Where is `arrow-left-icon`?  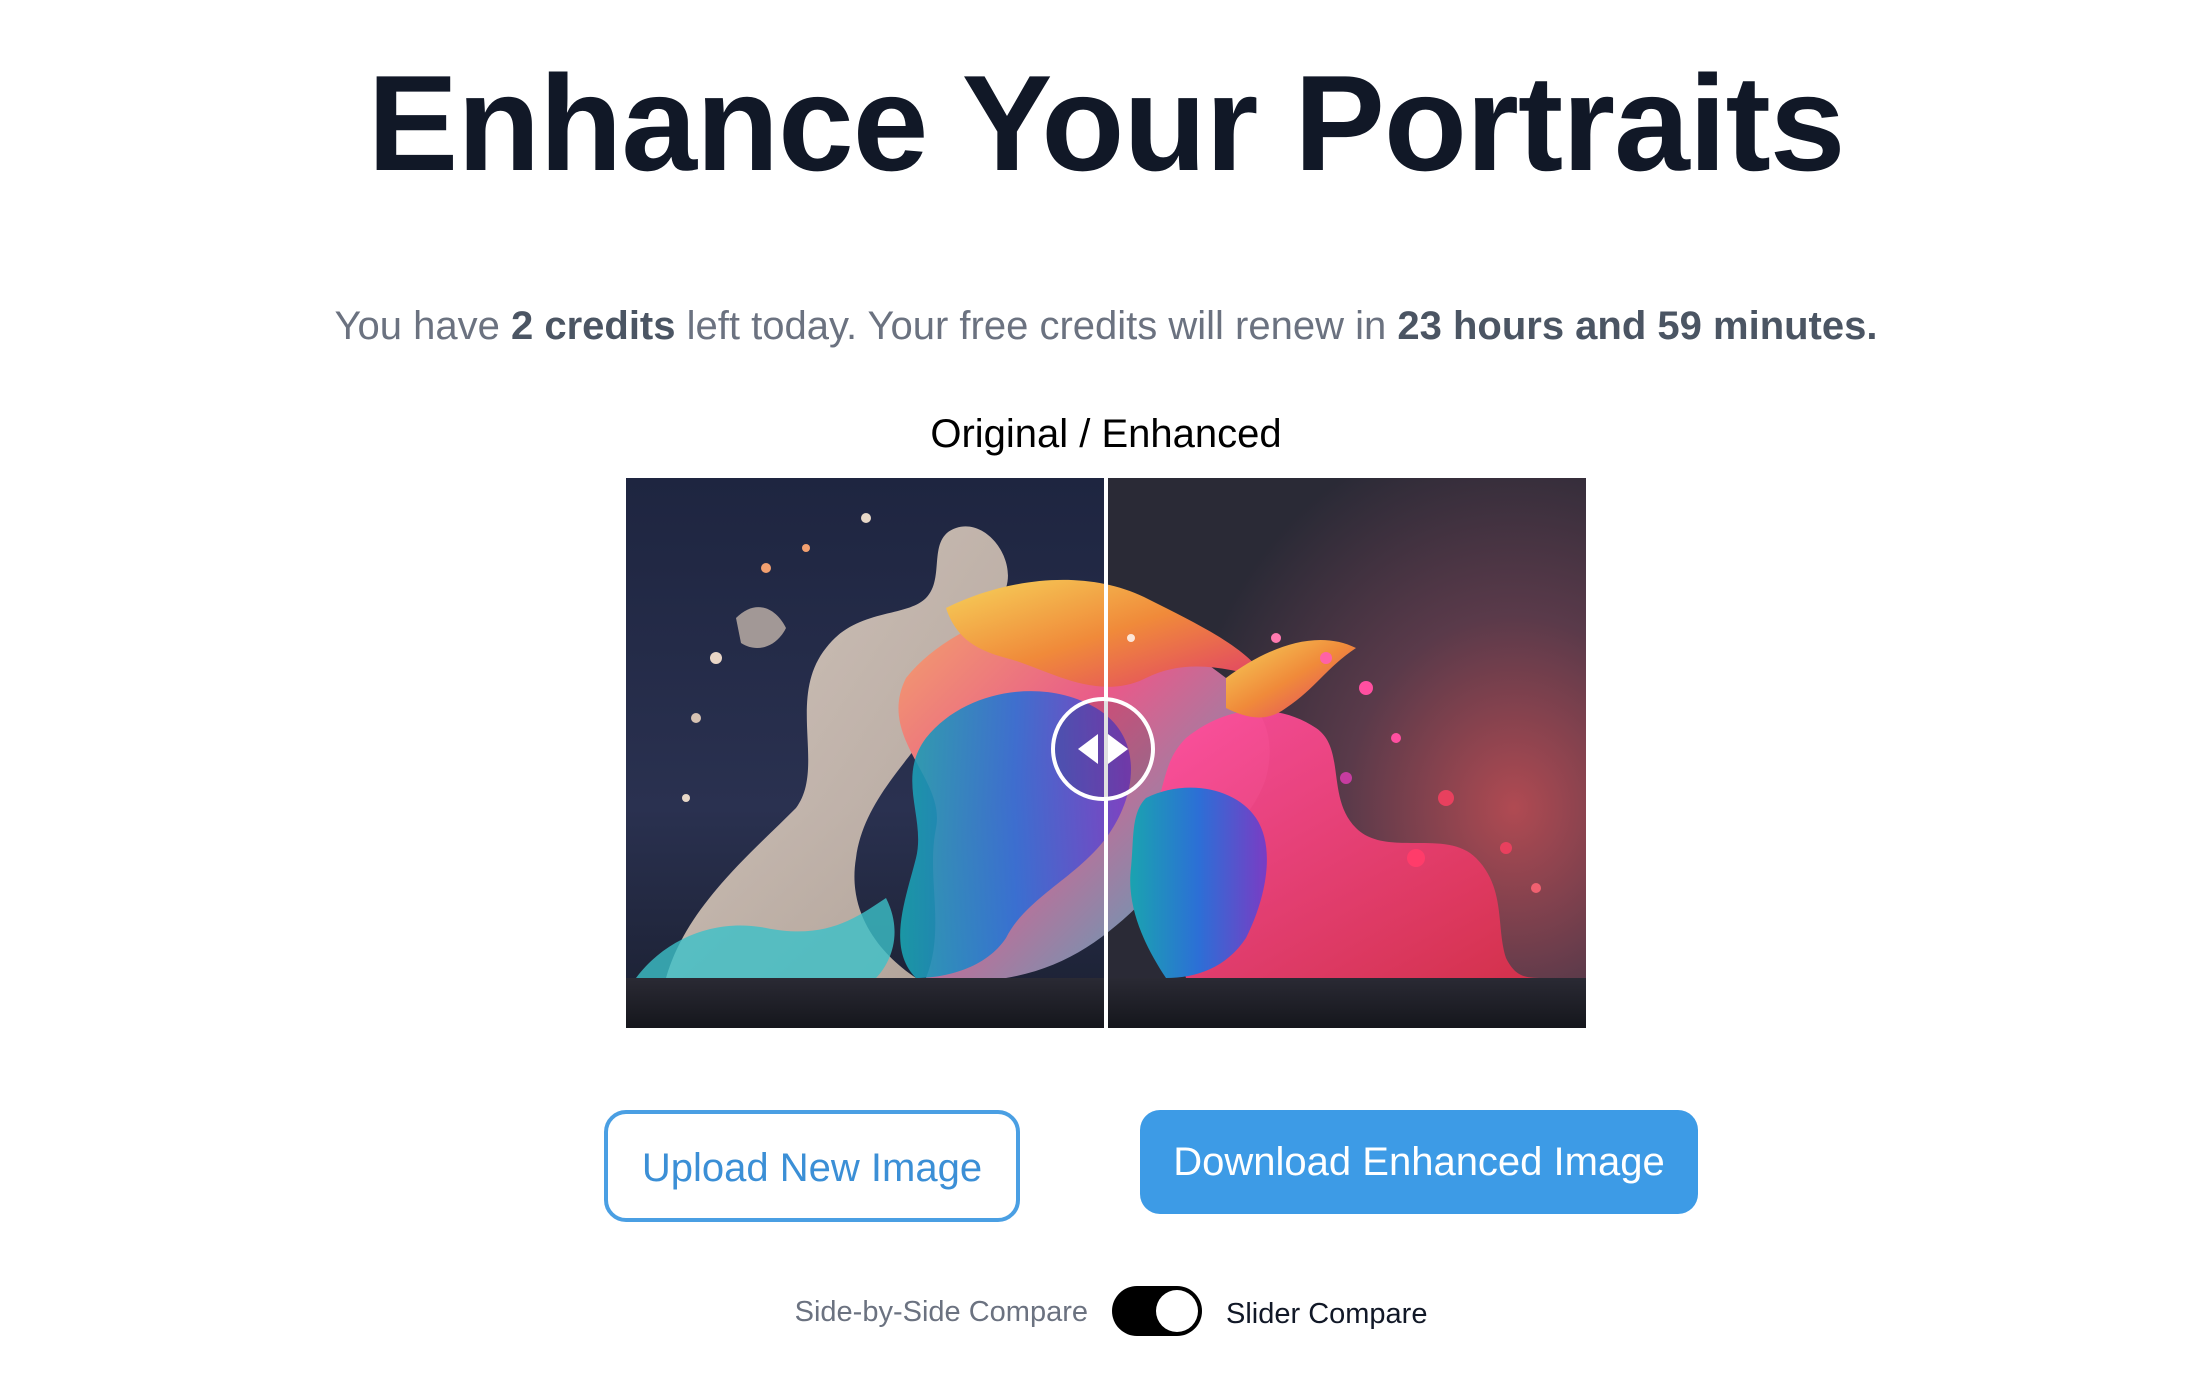
arrow-left-icon is located at coordinates (1088, 749).